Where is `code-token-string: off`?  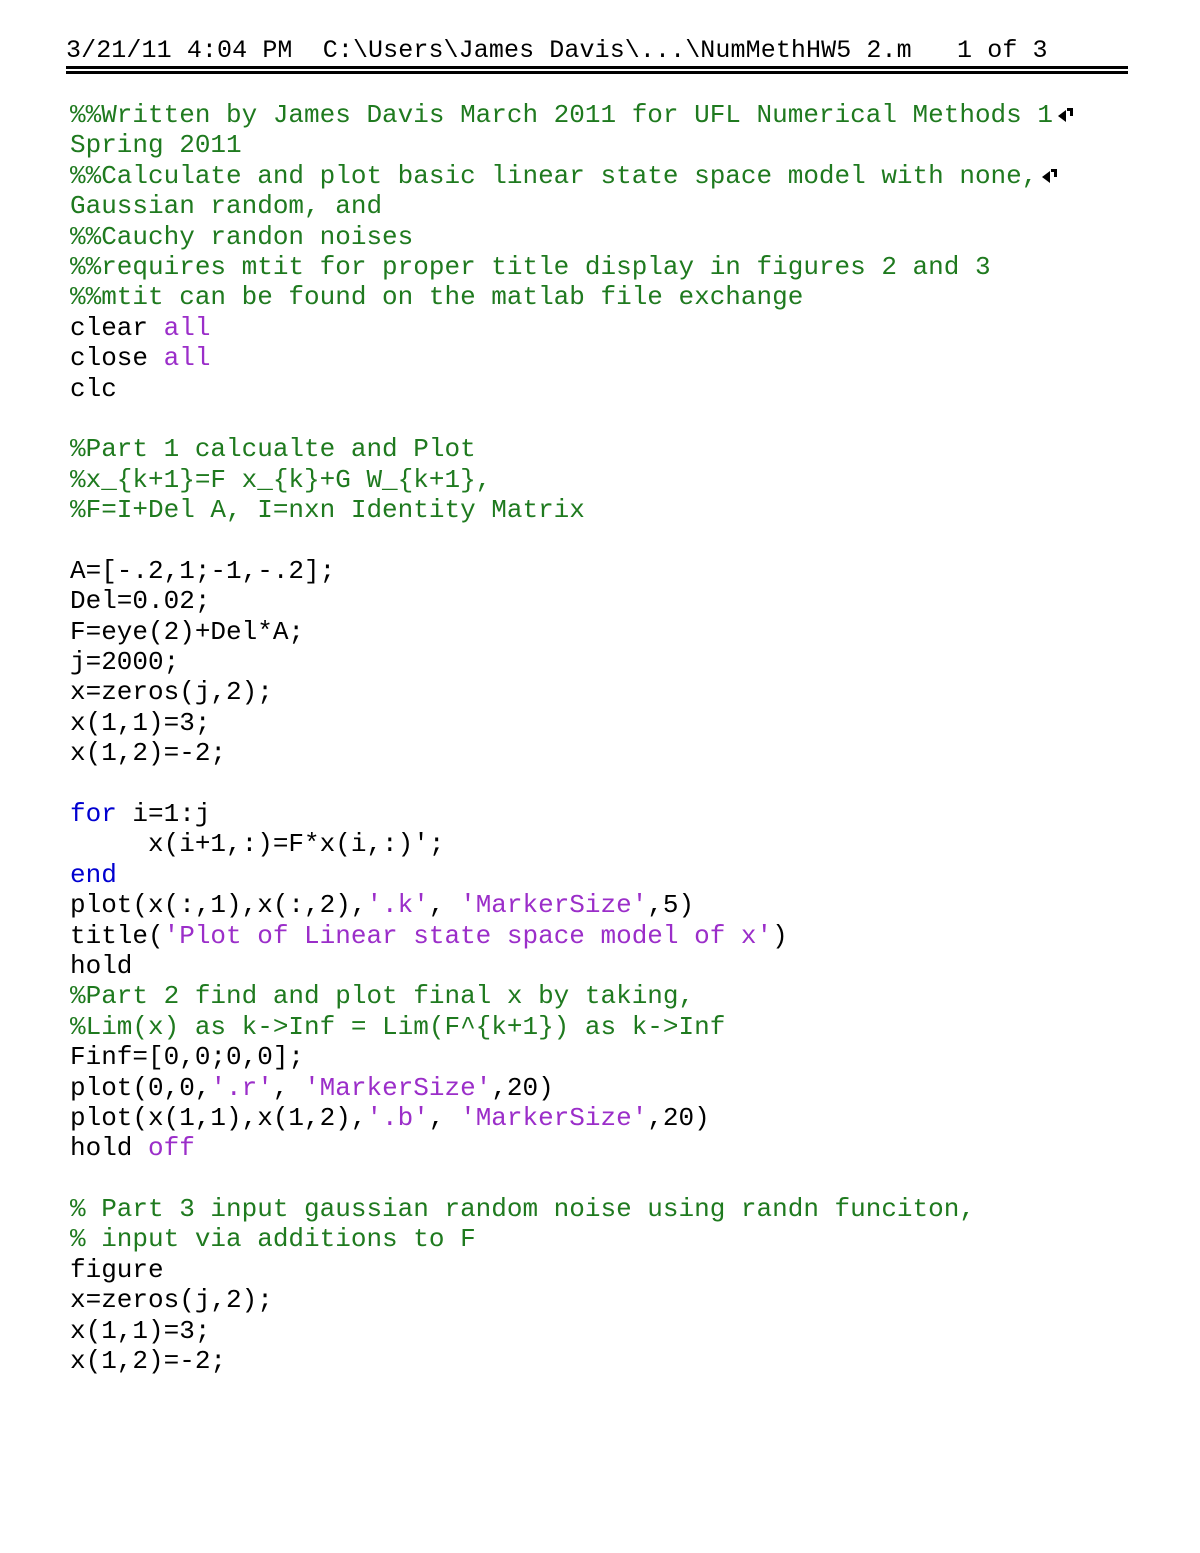
code-token-string: off is located at coordinates (171, 1148).